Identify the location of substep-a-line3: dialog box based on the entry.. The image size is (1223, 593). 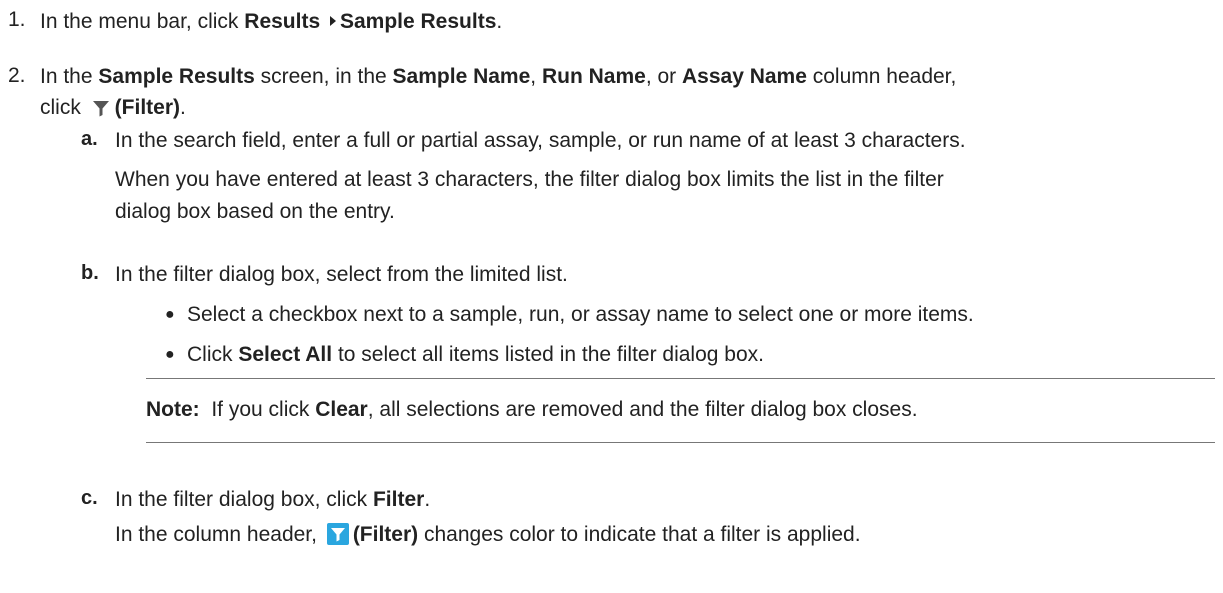
(255, 211).